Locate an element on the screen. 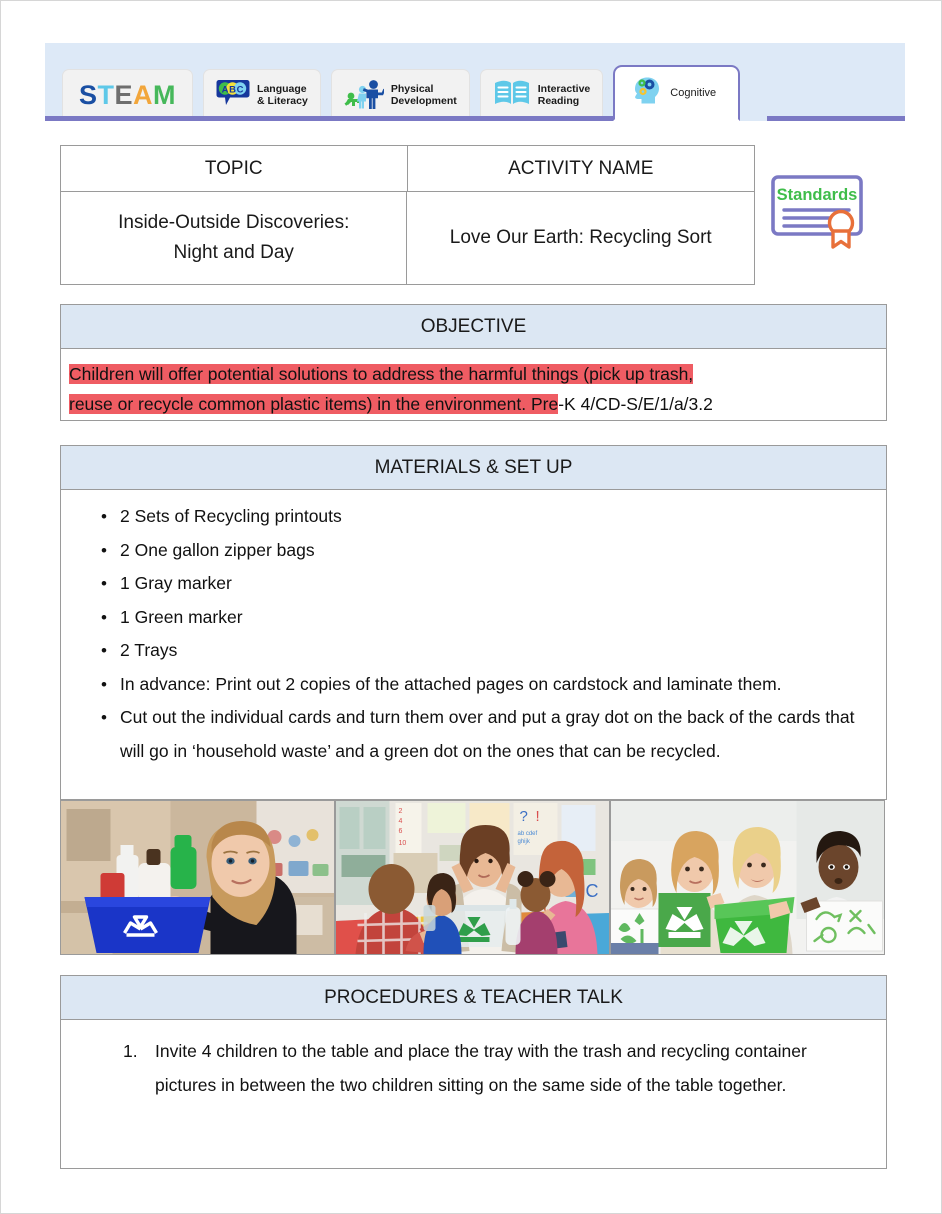 This screenshot has height=1214, width=942. activity-name-value: Love Our Earth: Recycling Sort is located at coordinates (580, 237).